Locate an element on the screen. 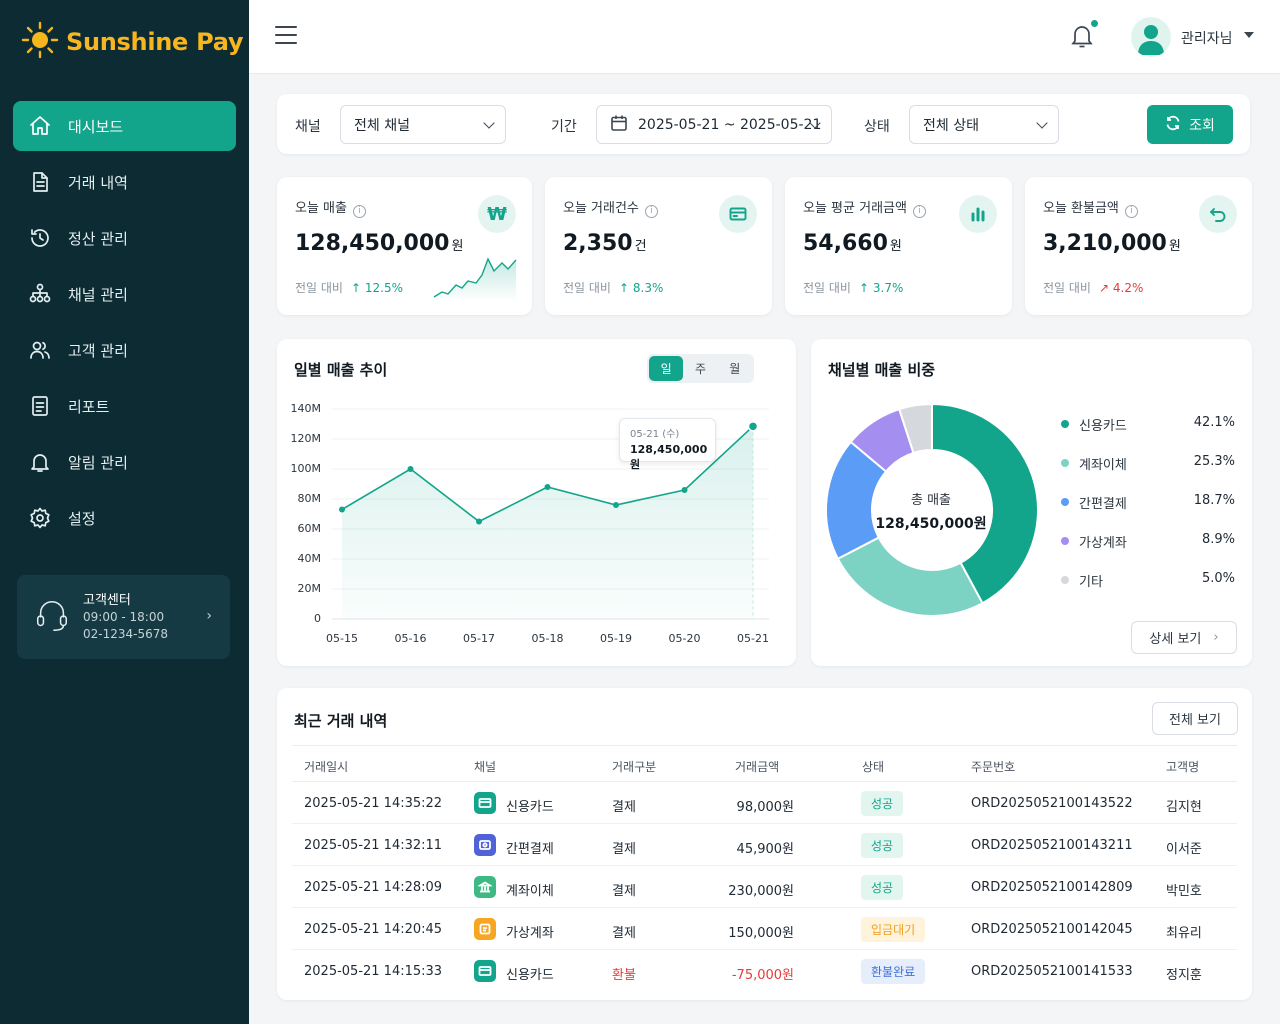  kpi-change: 8.3% is located at coordinates (648, 288).